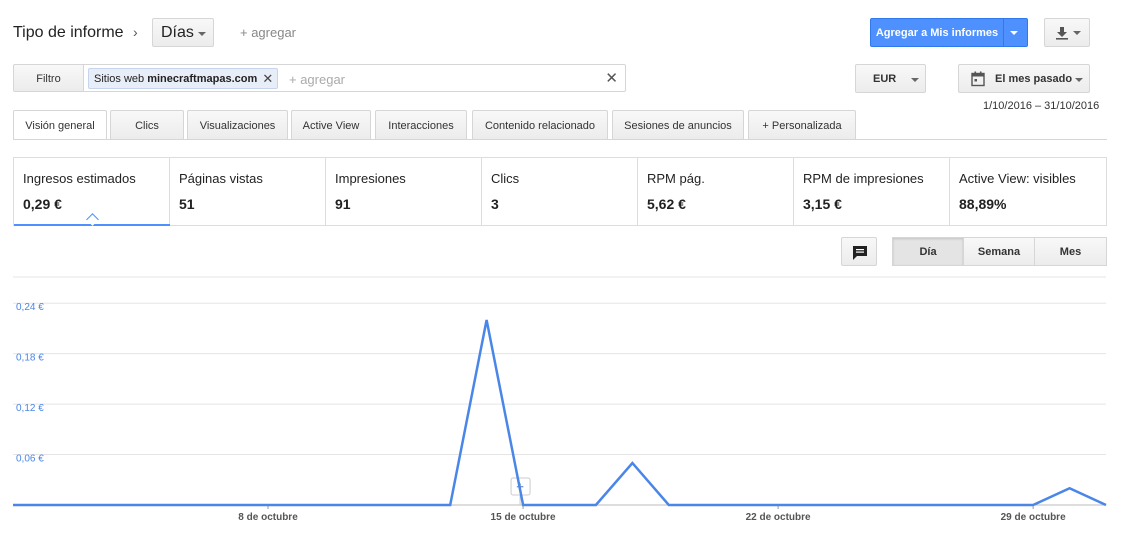 Image resolution: width=1124 pixels, height=547 pixels. What do you see at coordinates (560, 139) in the screenshot?
I see `tabs-divider` at bounding box center [560, 139].